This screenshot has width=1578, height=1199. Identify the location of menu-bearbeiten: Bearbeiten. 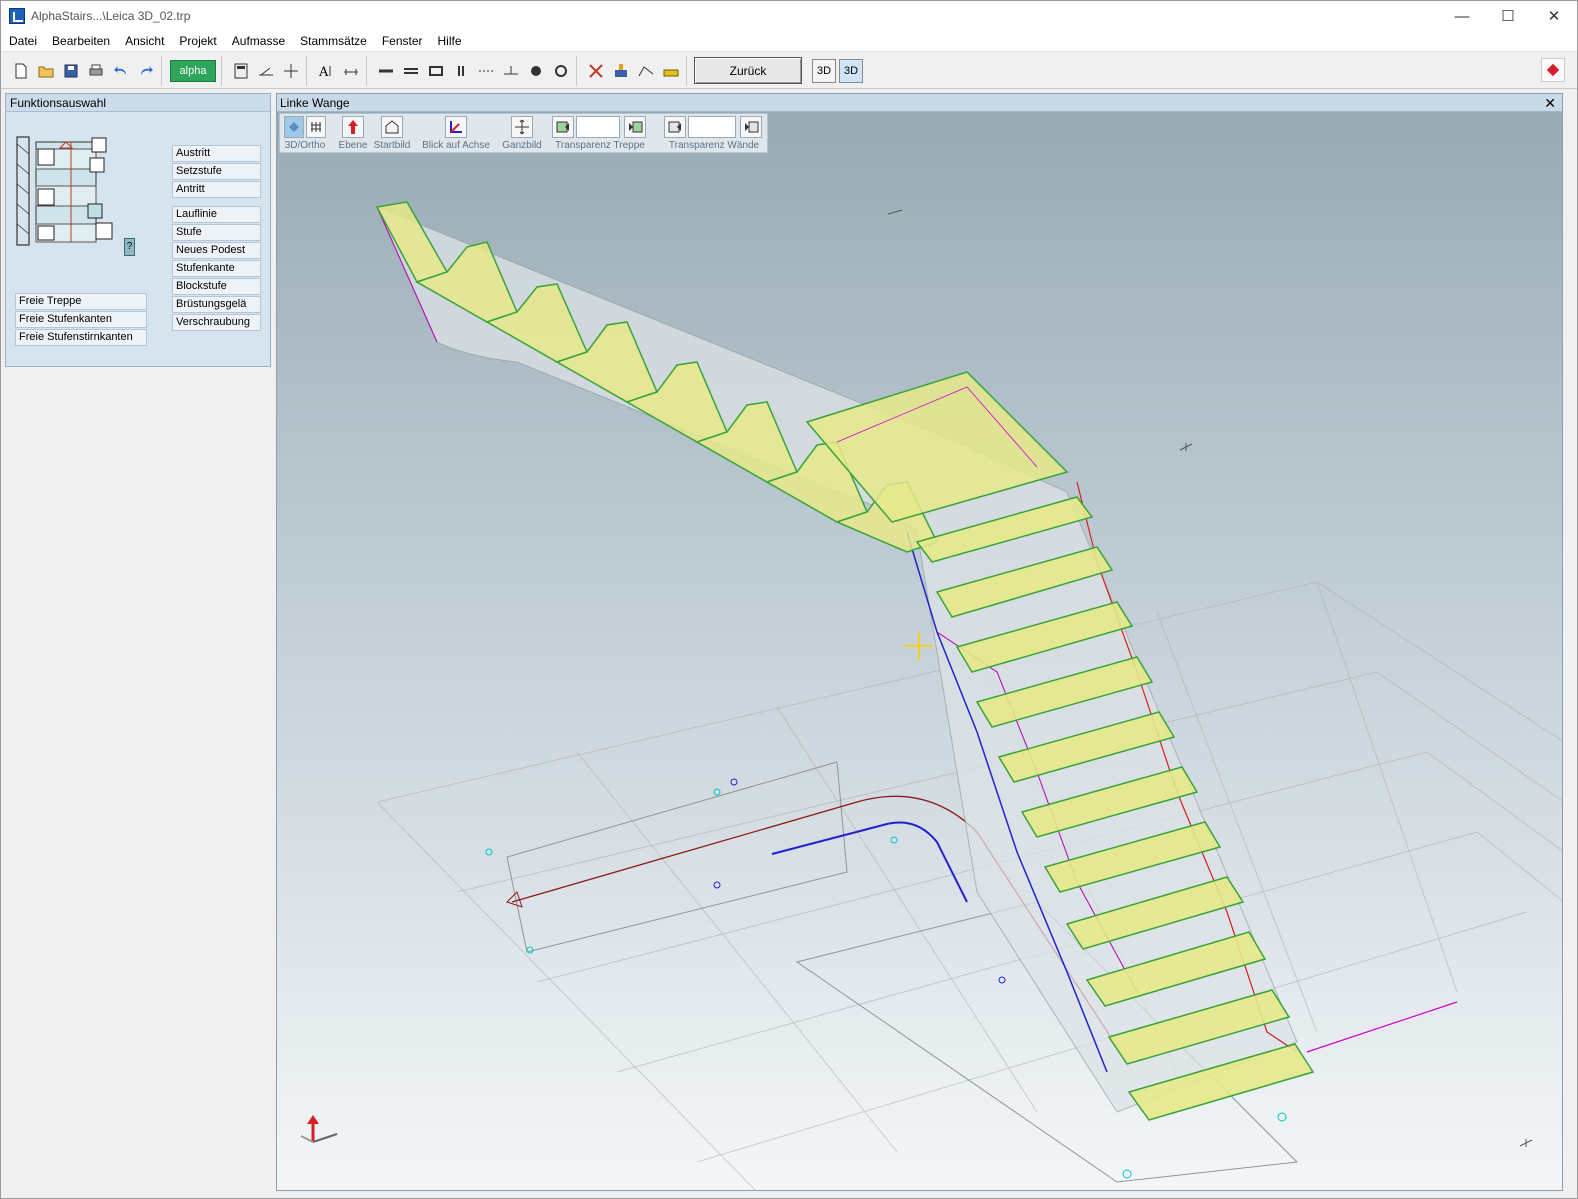
(80, 41).